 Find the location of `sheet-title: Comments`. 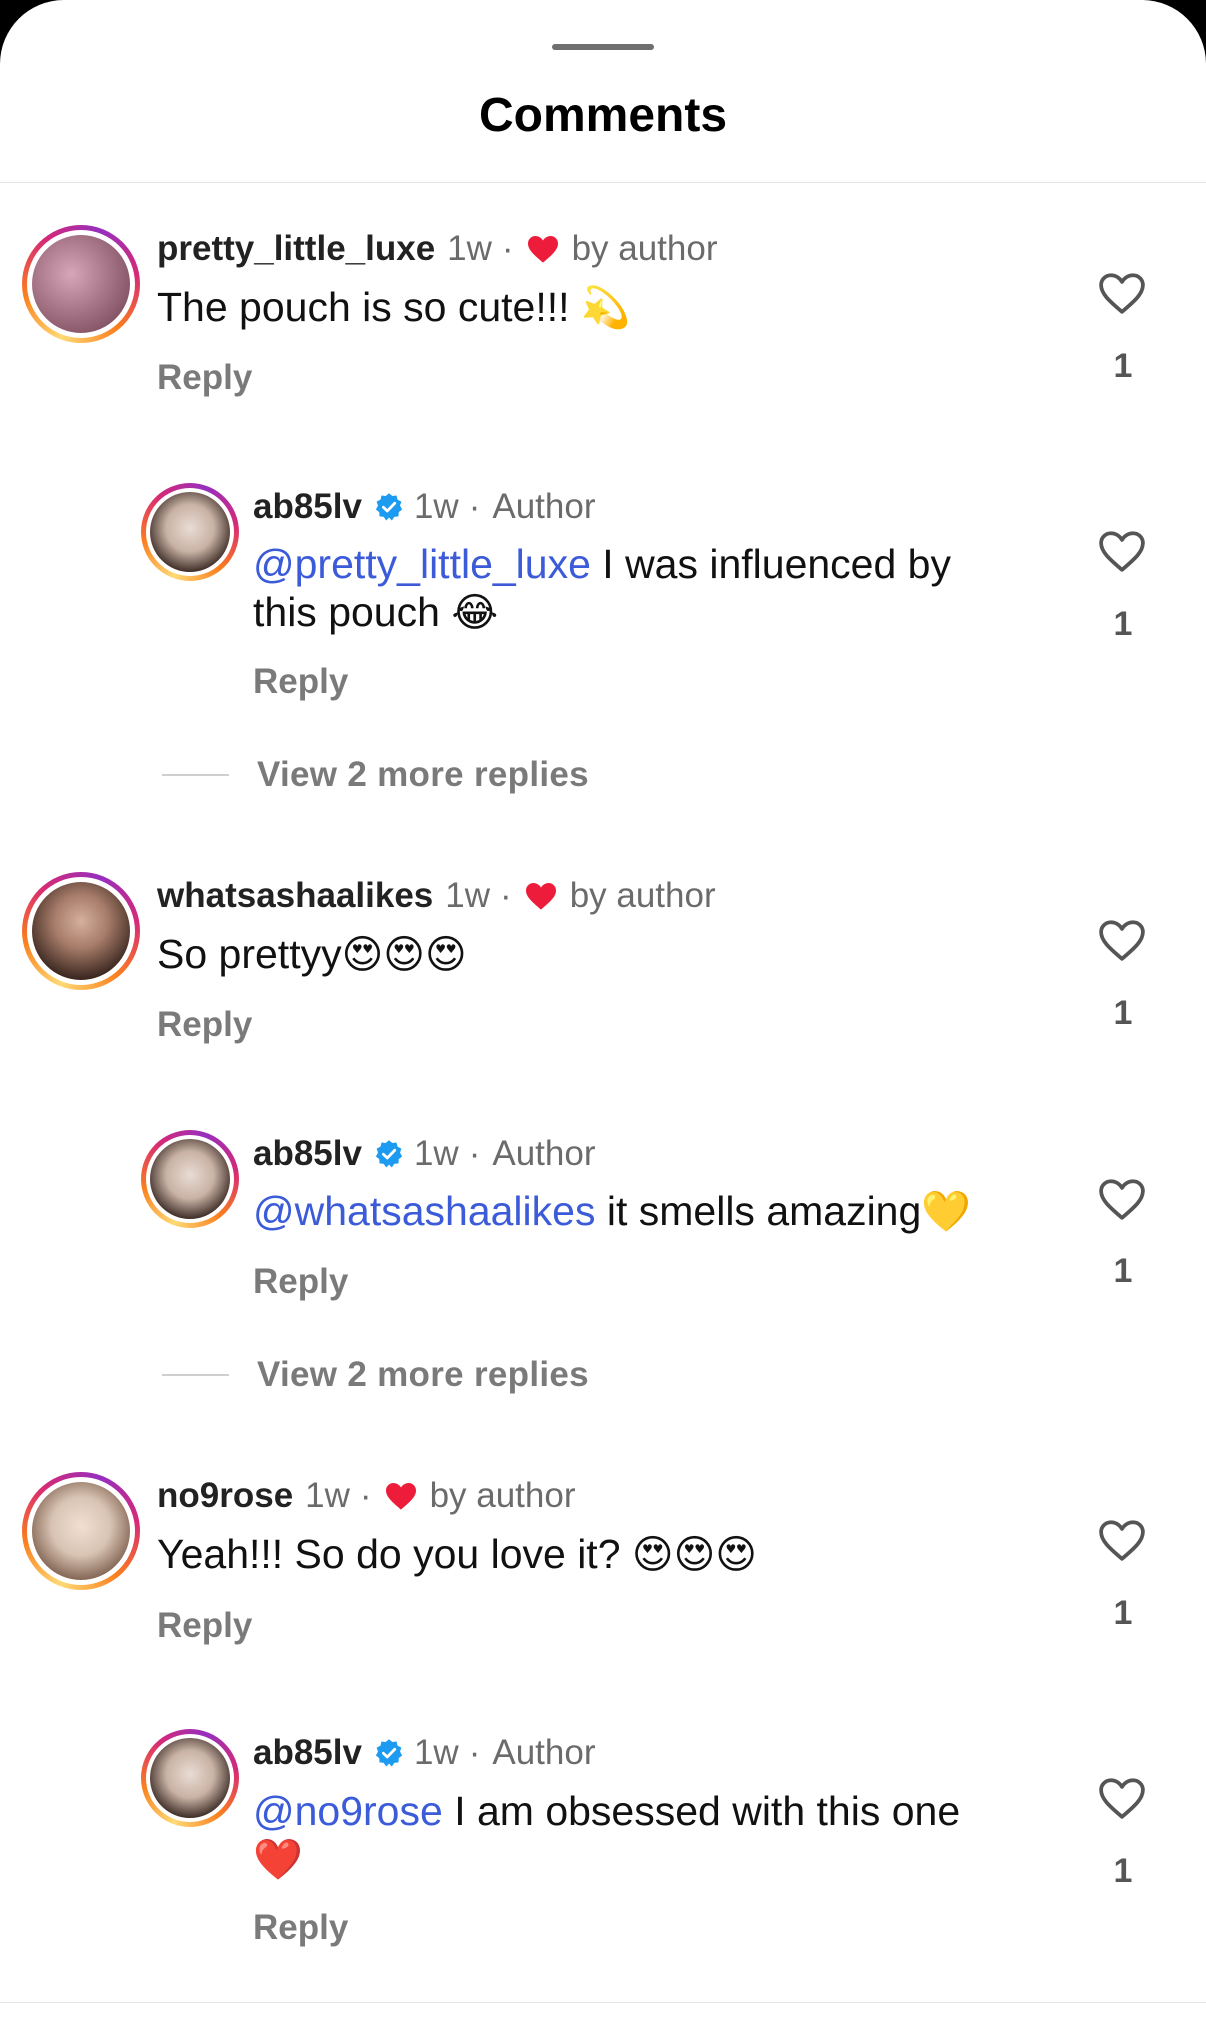

sheet-title: Comments is located at coordinates (603, 115).